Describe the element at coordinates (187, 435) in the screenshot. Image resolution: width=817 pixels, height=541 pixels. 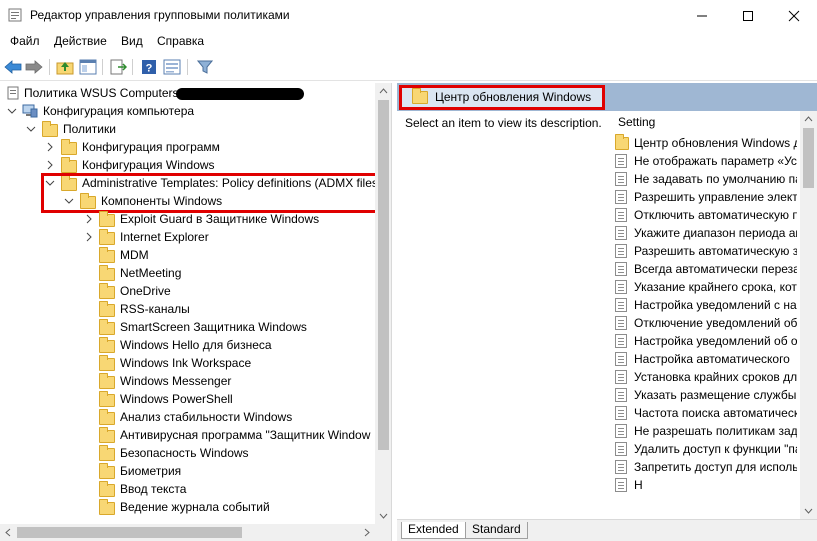
I see `tree-item-child: Антивирусная программа "Защитник Window` at that location.